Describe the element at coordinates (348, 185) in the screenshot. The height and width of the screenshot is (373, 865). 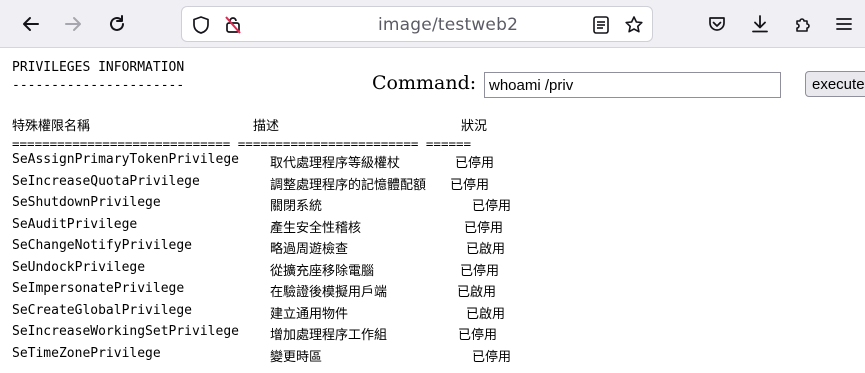
I see `privilege-description: 調整處理程序的記憶體配額` at that location.